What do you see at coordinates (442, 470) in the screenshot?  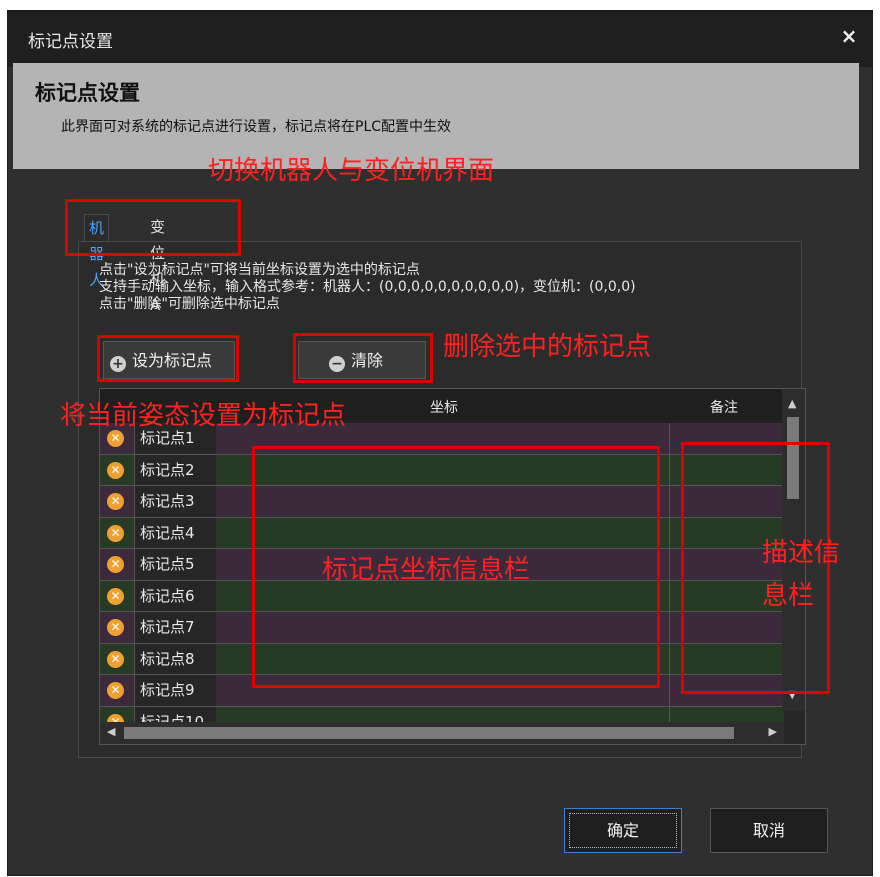 I see `table-row: ✕ 标记点2` at bounding box center [442, 470].